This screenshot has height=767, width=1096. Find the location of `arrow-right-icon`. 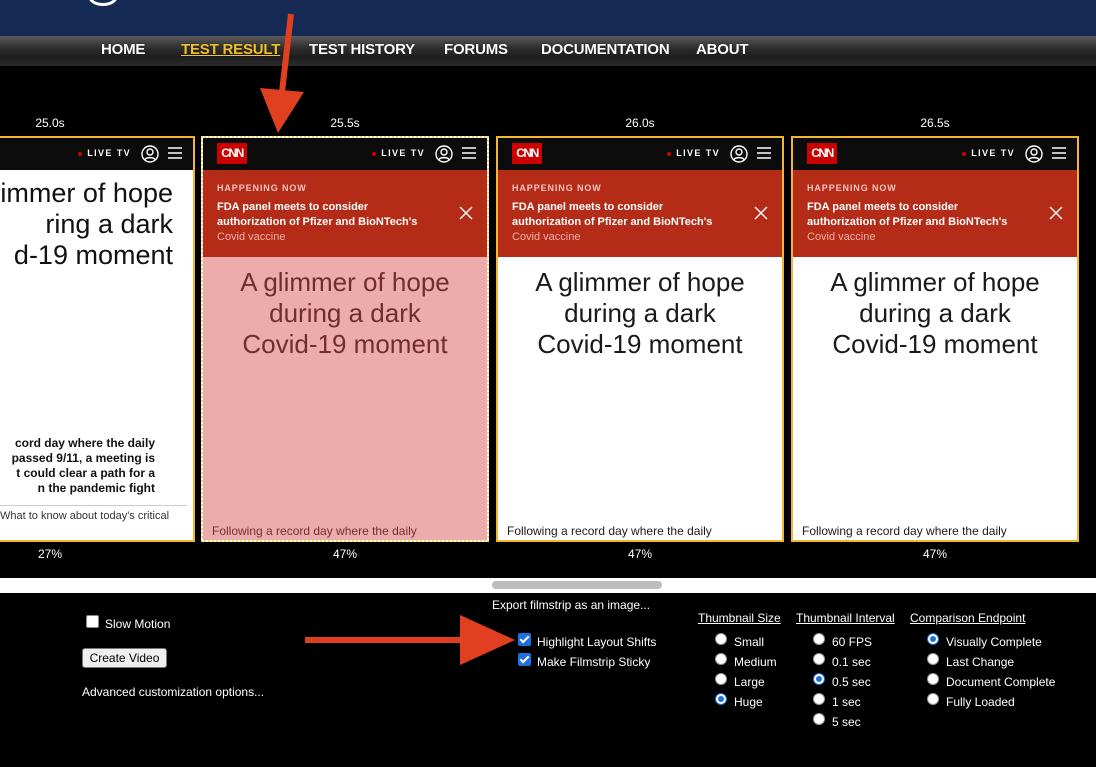

arrow-right-icon is located at coordinates (410, 640).